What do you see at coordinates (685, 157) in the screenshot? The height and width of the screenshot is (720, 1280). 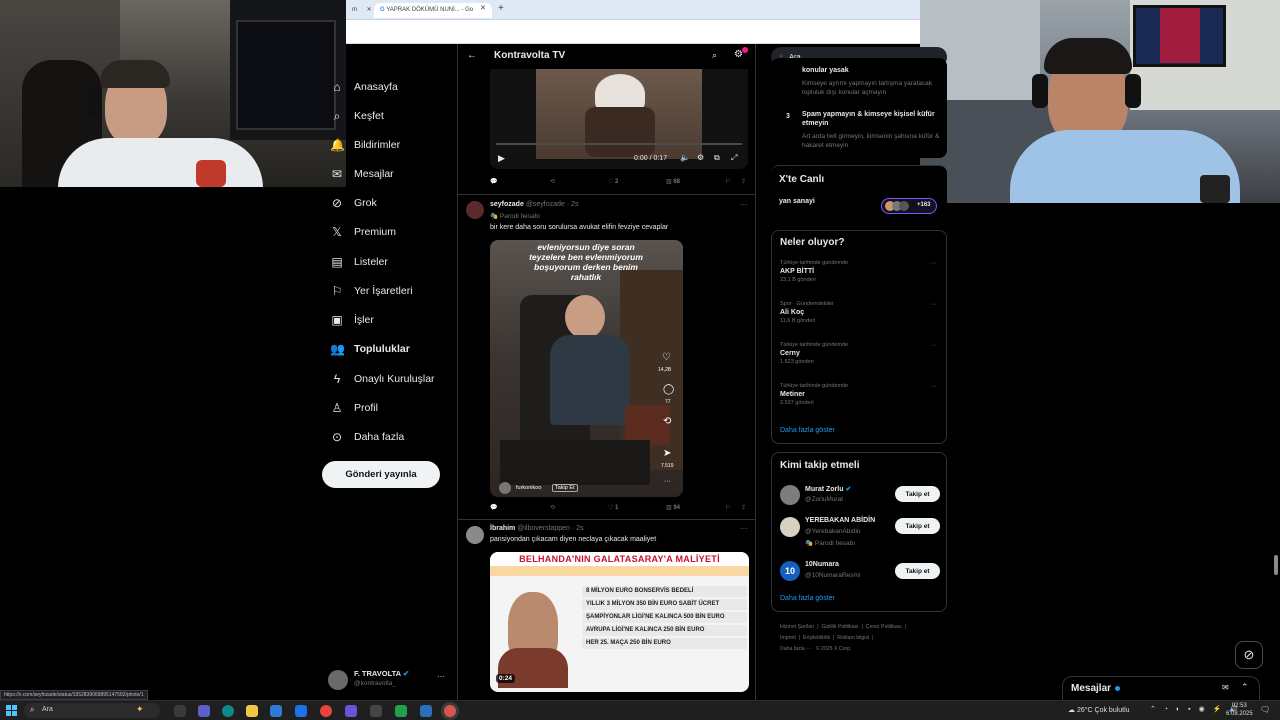 I see `volume-icon: 🔈` at bounding box center [685, 157].